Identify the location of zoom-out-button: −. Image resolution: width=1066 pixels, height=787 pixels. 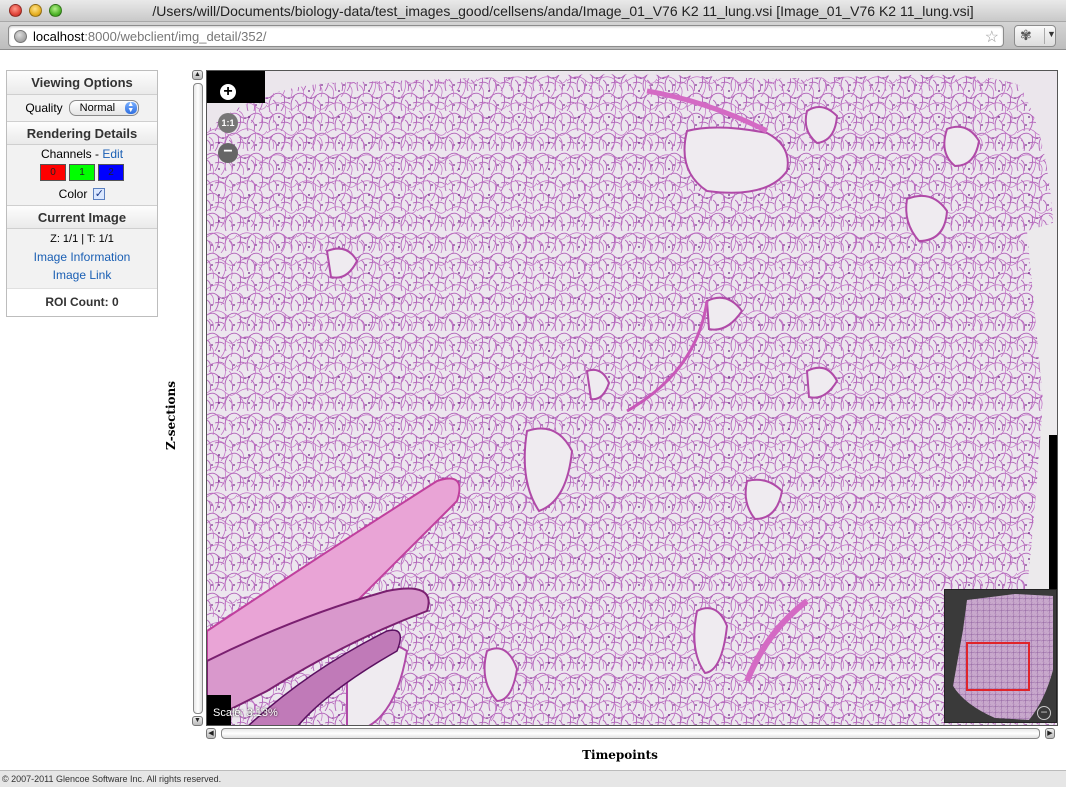
(228, 153).